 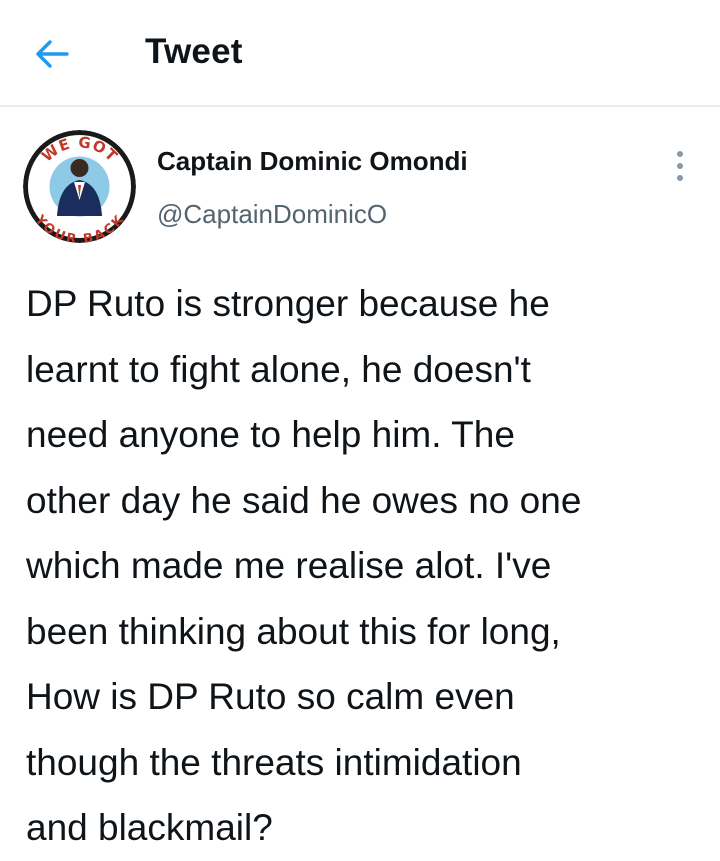 I want to click on tweet-text-line: other day he said he owes no one, so click(x=304, y=500).